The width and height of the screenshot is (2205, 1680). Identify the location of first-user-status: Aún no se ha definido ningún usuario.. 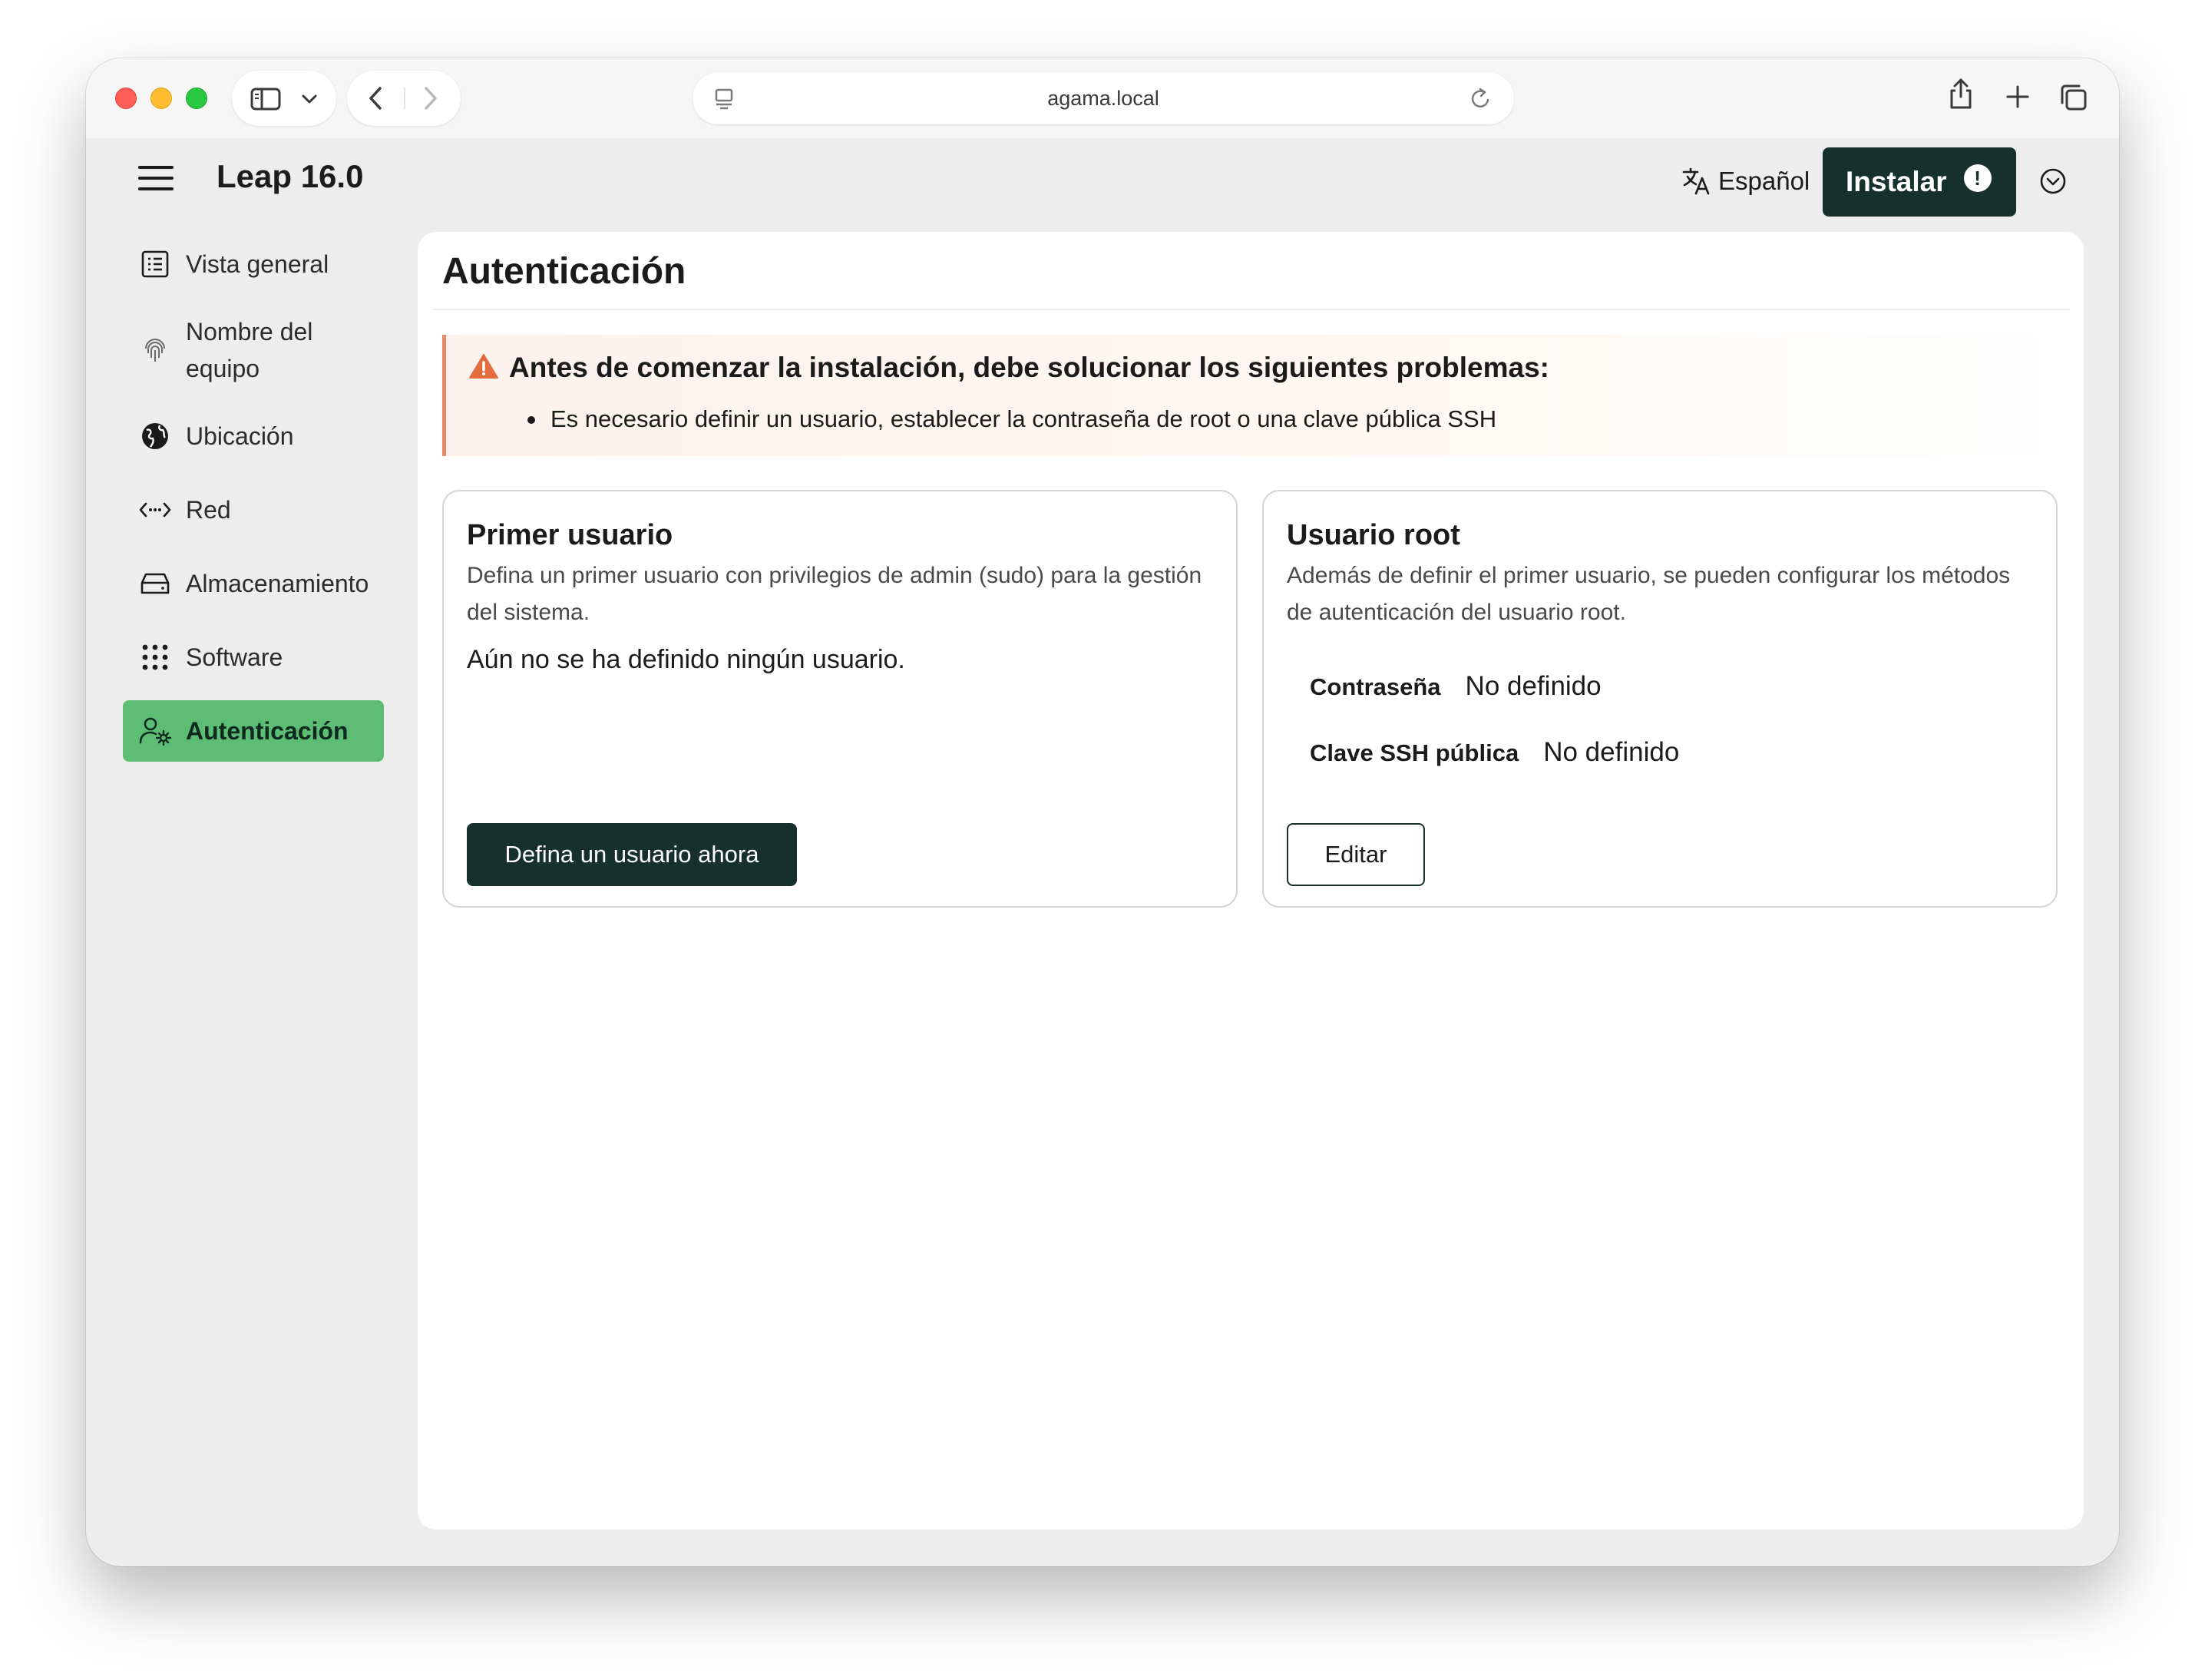
(686, 659).